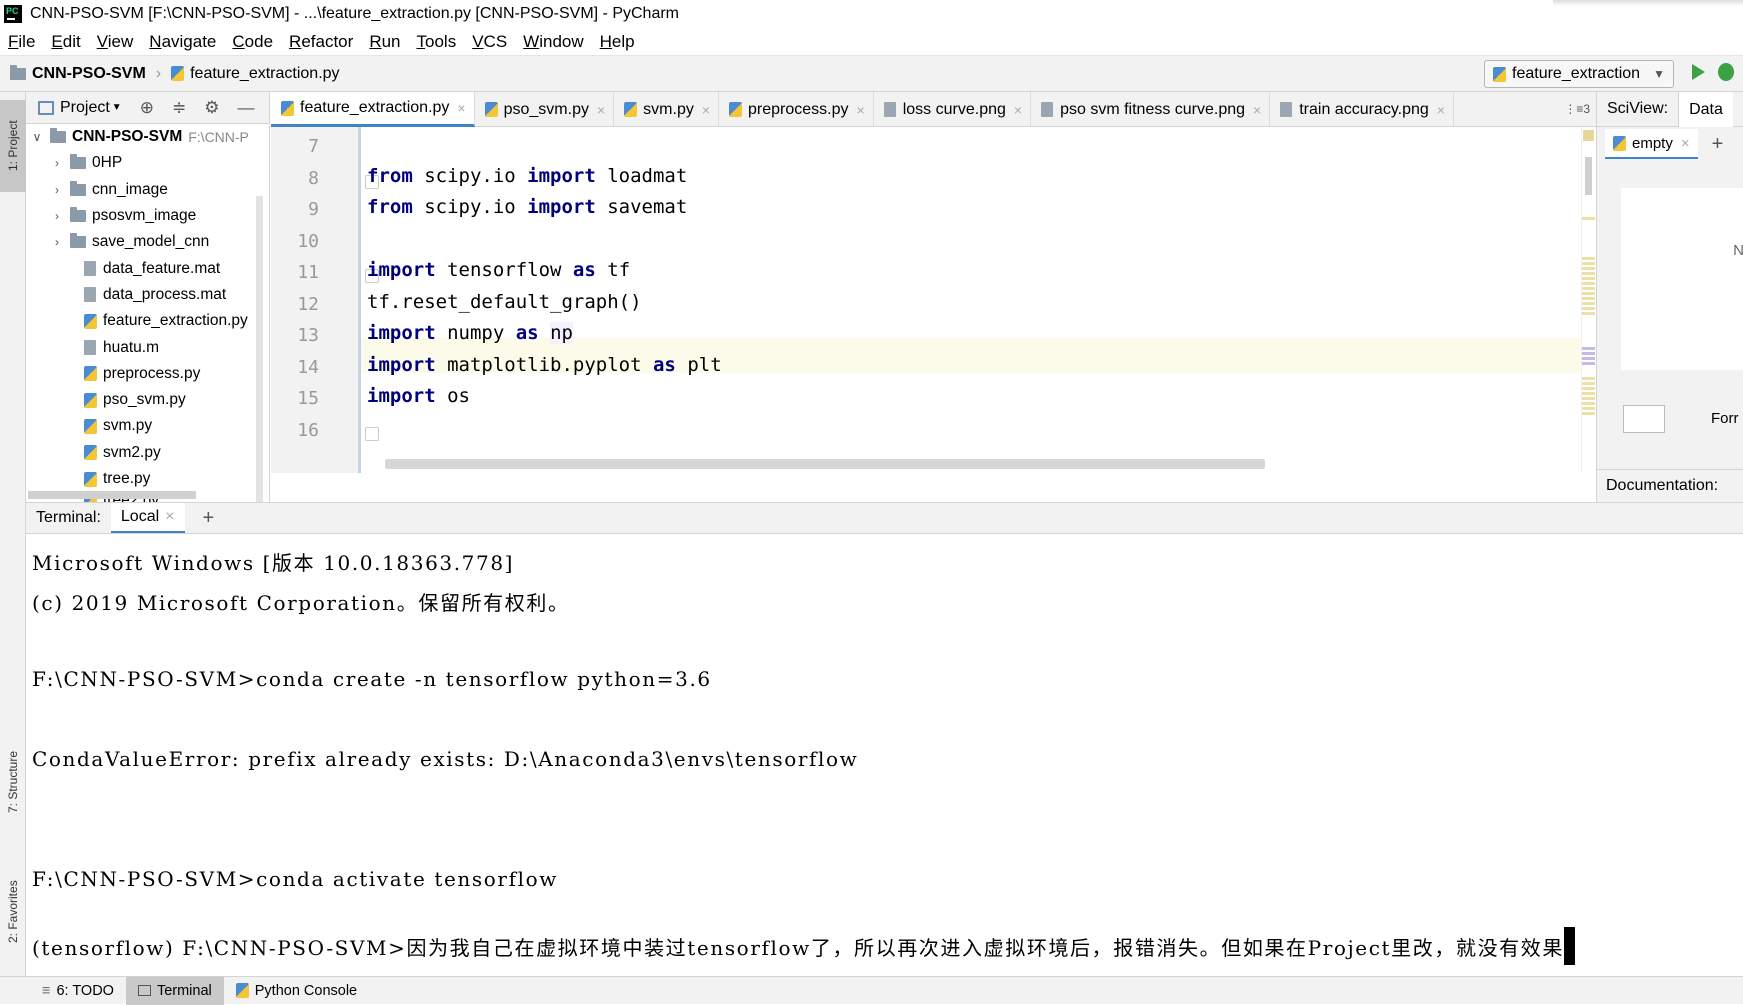 This screenshot has width=1743, height=1005. Describe the element at coordinates (1588, 135) in the screenshot. I see `inspection-indicator-icon` at that location.